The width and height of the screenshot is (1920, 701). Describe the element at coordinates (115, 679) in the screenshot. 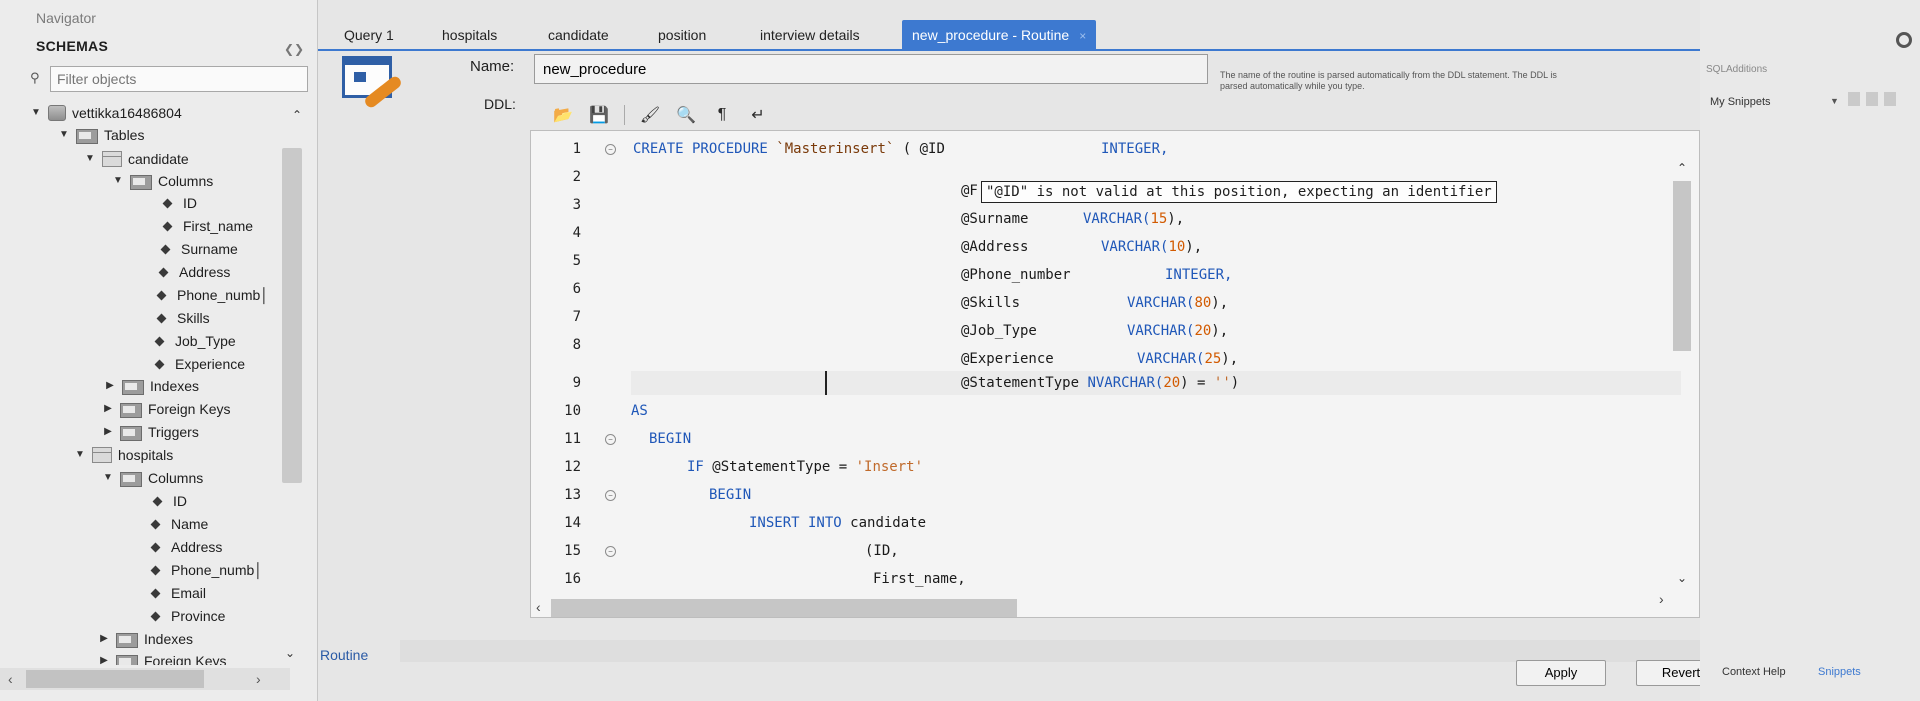

I see `tree-horizontal-scrollbar` at that location.